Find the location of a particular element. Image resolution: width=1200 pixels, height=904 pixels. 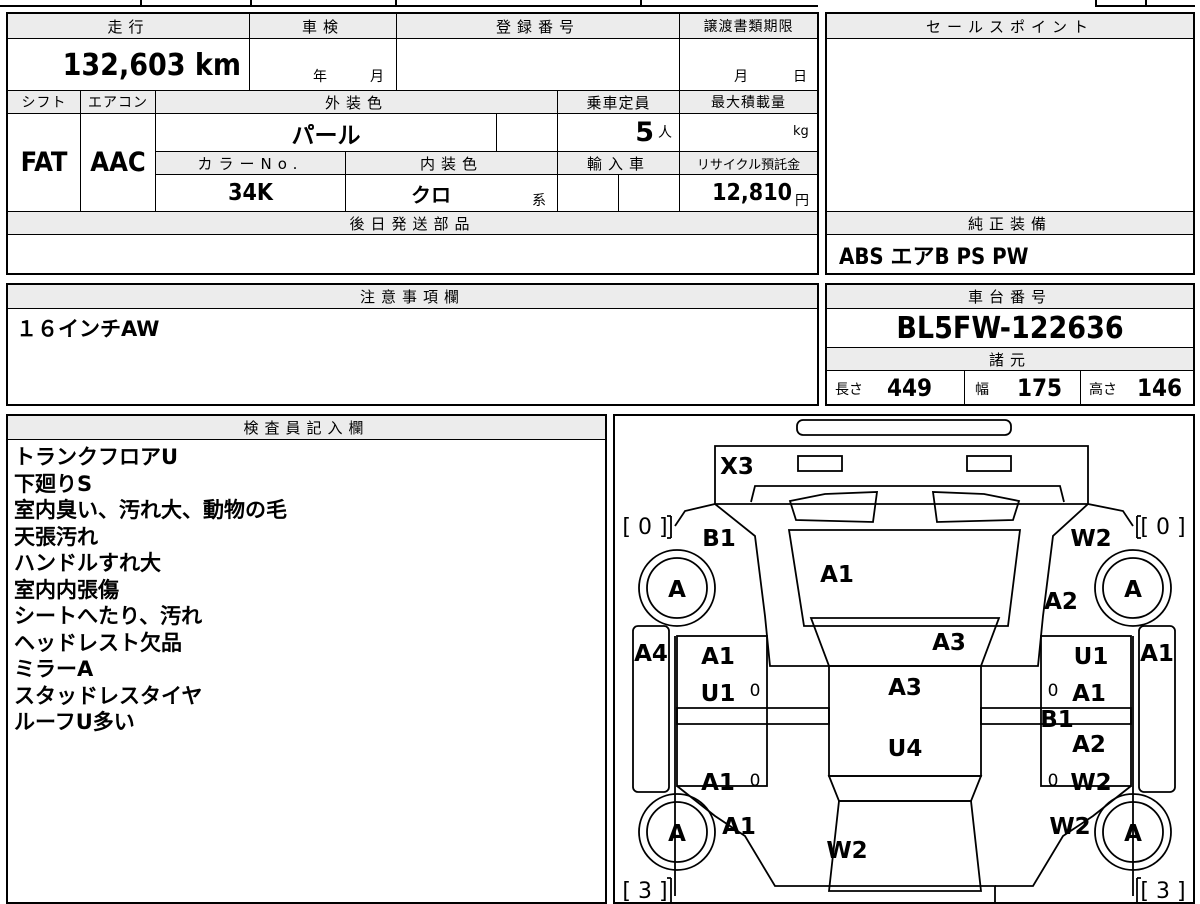

mark-right-side: A1 is located at coordinates (1157, 654).